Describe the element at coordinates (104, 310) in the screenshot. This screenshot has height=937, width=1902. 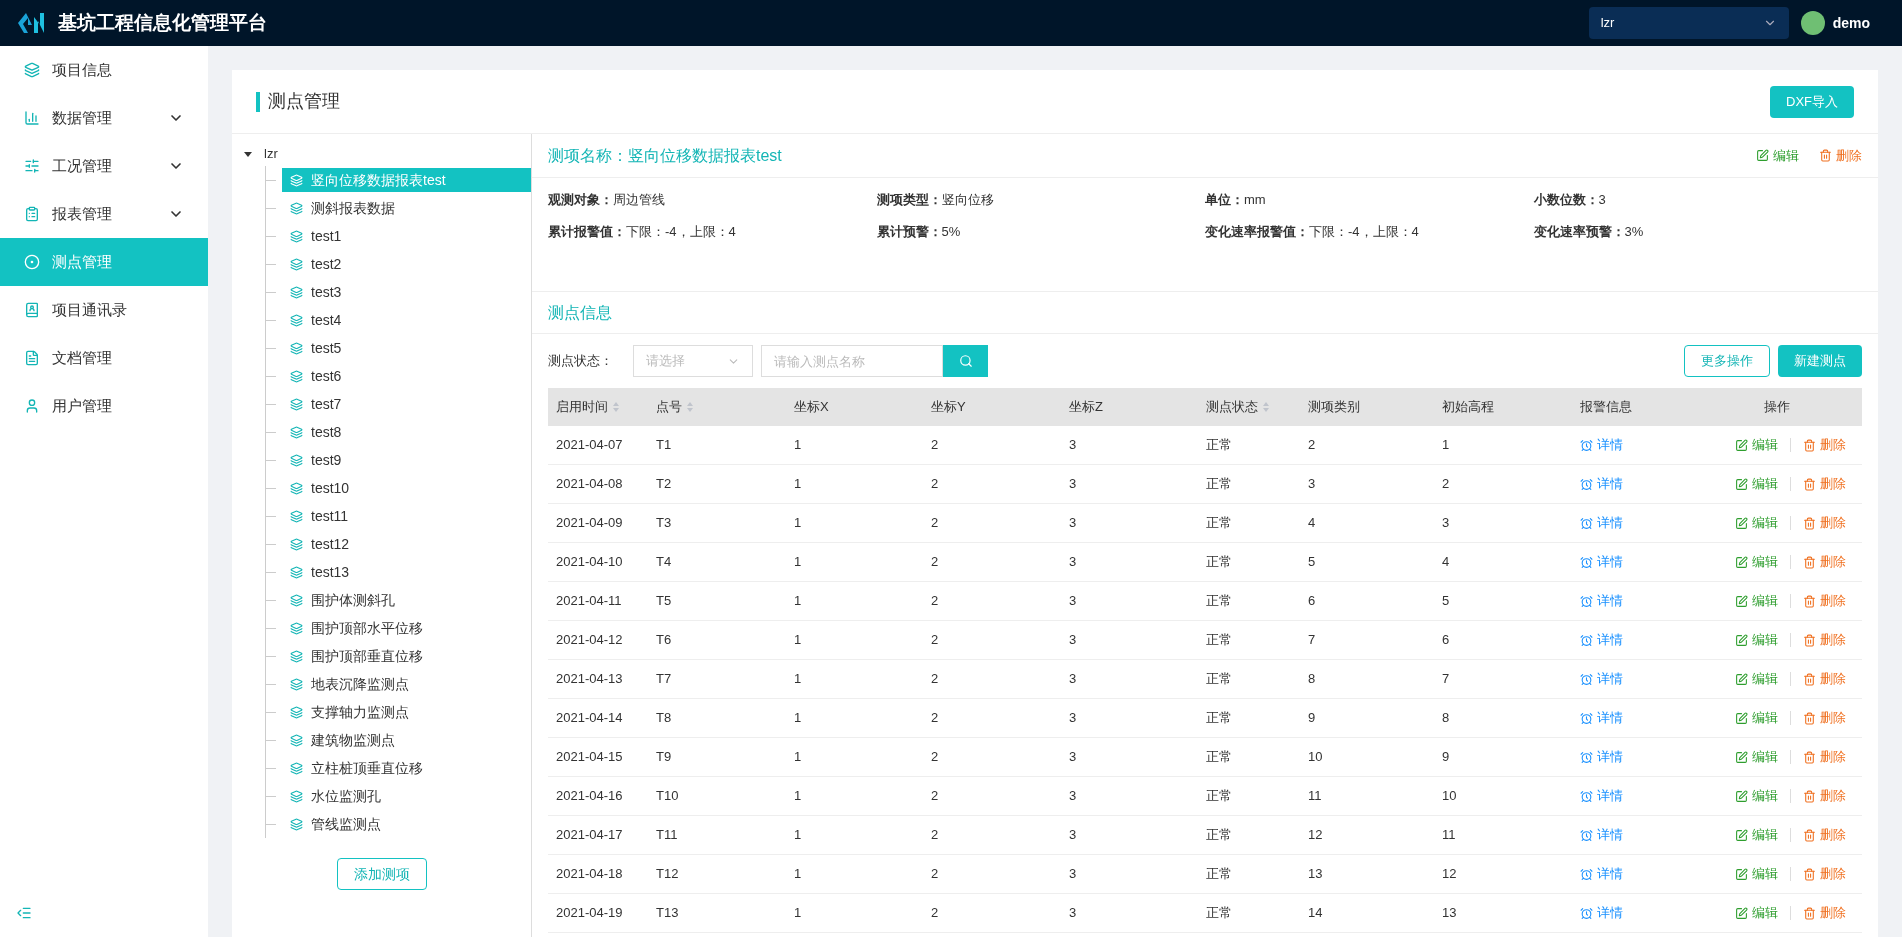
I see `sidebar-item: 项目通讯录` at that location.